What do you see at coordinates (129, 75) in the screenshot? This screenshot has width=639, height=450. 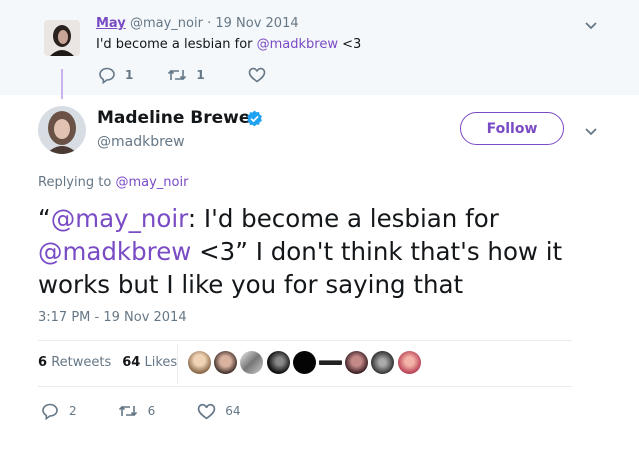 I see `parent-reply-count: 1` at bounding box center [129, 75].